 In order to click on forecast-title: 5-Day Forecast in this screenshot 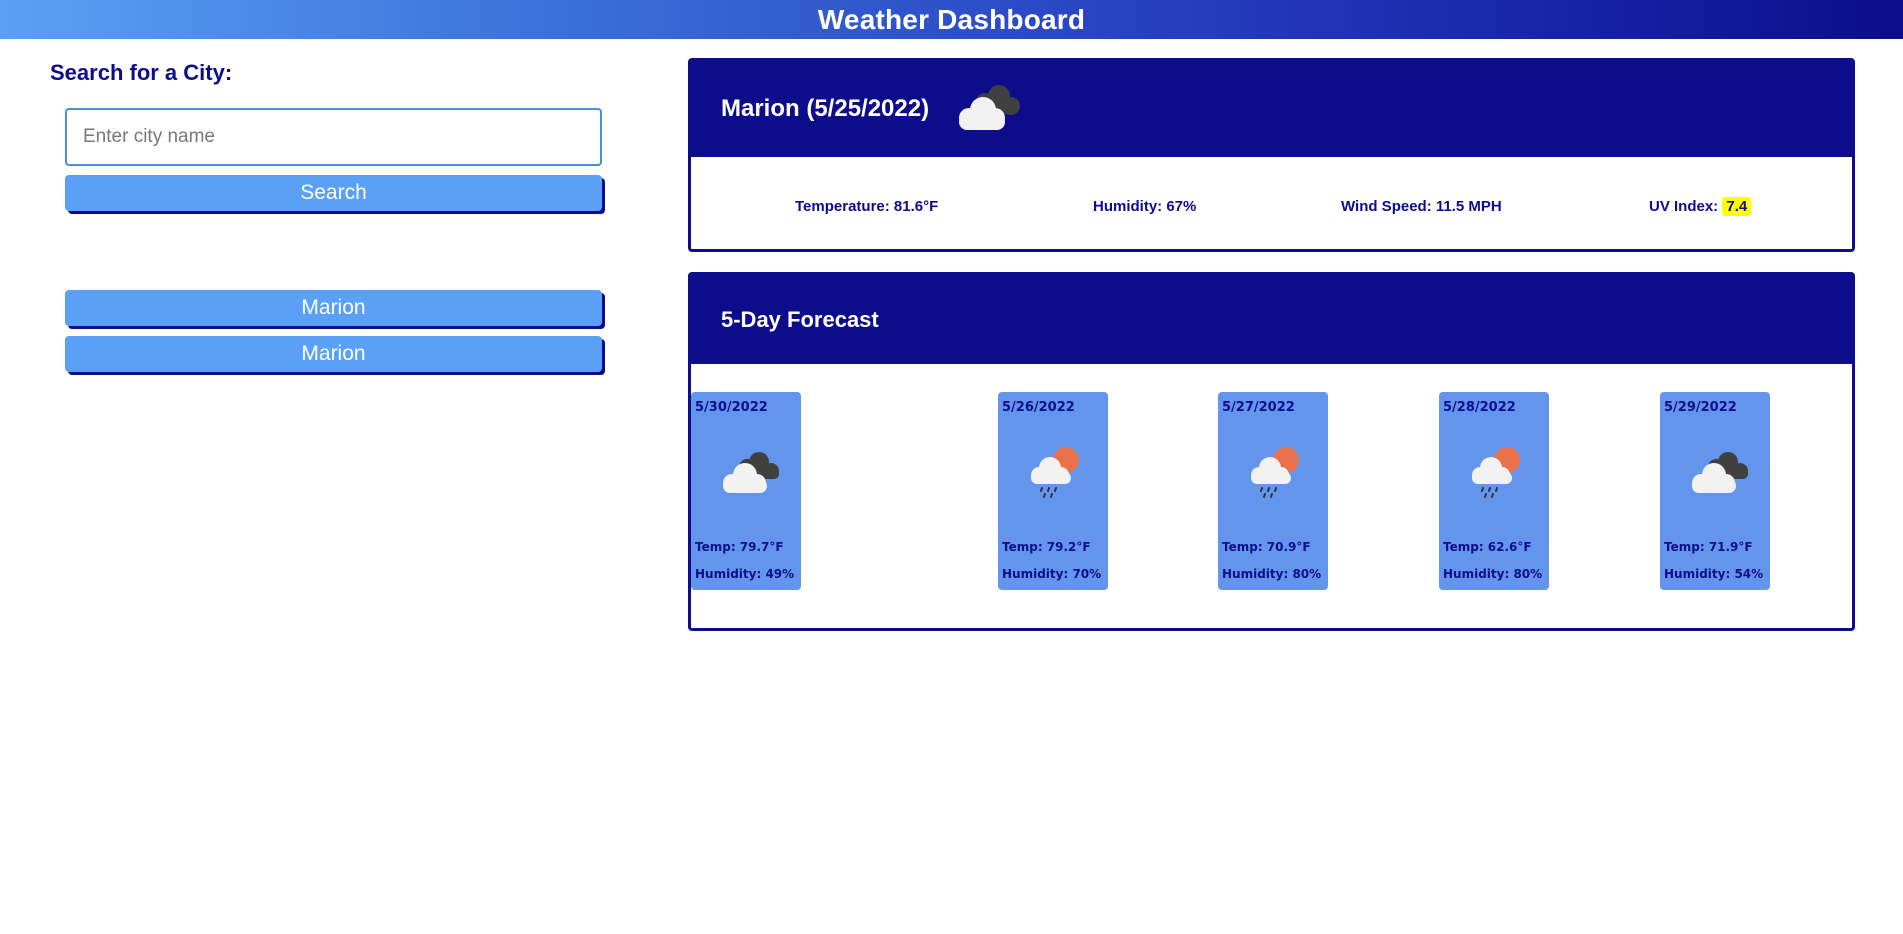, I will do `click(800, 319)`.